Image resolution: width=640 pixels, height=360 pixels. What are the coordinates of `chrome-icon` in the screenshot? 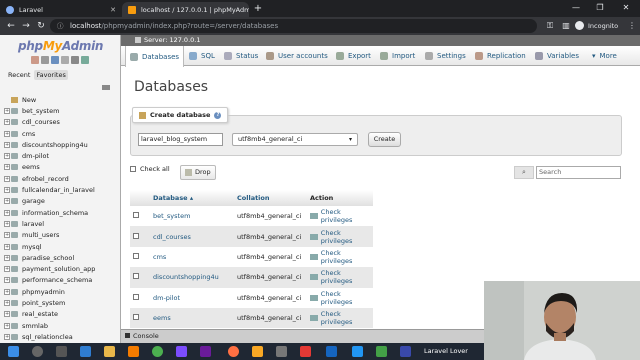 It's located at (157, 351).